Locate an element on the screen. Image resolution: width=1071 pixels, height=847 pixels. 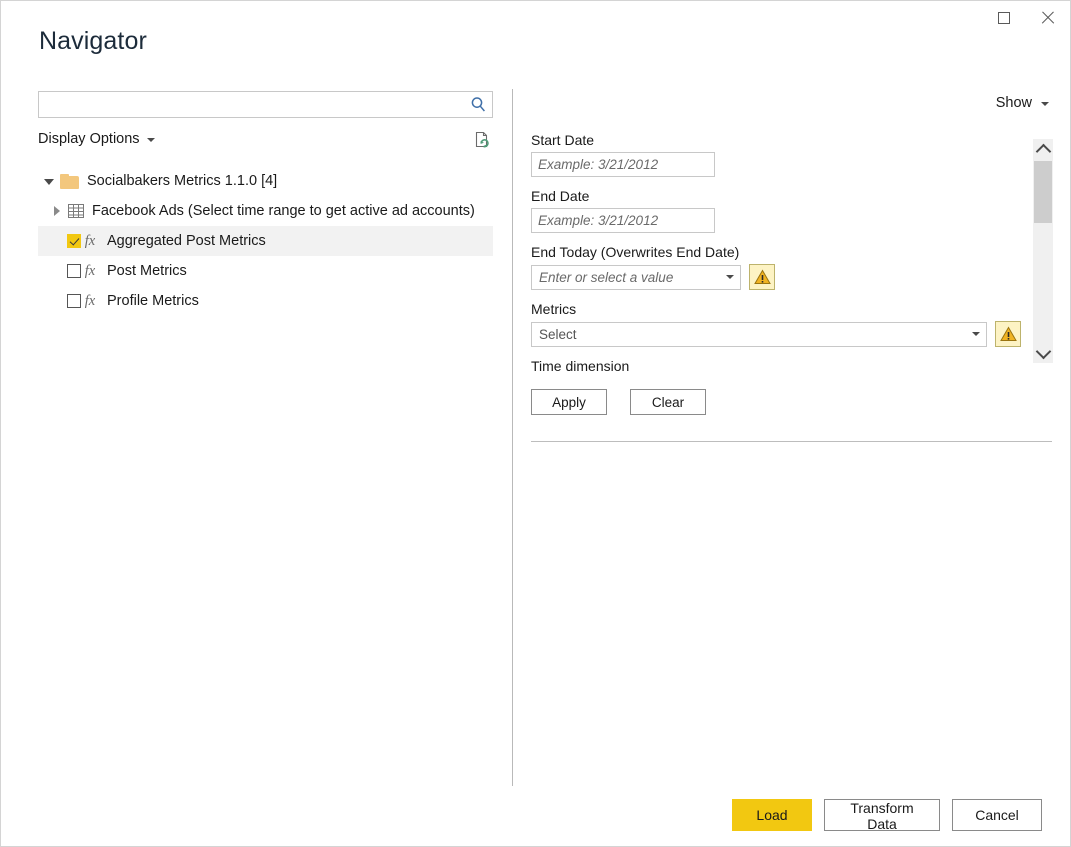
search-box is located at coordinates (265, 104).